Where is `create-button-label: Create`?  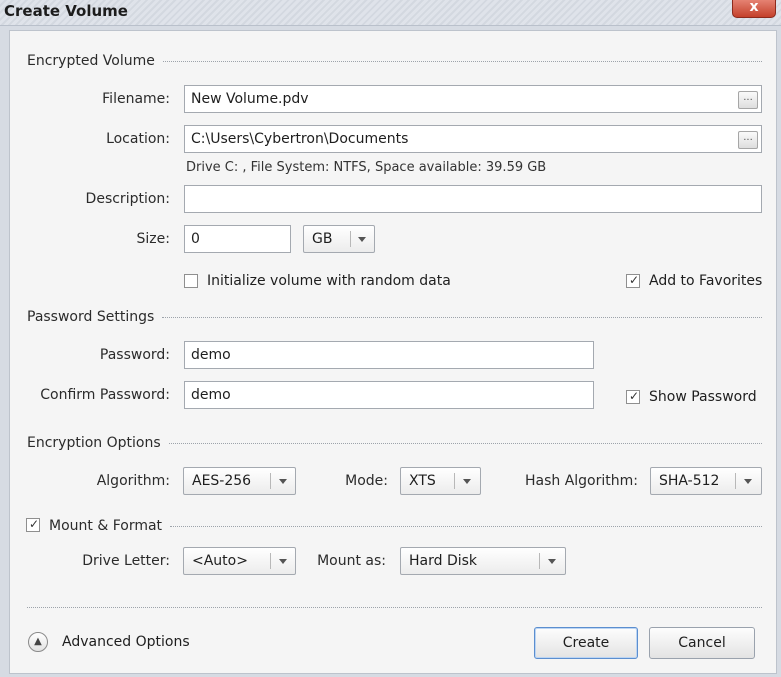 create-button-label: Create is located at coordinates (586, 643).